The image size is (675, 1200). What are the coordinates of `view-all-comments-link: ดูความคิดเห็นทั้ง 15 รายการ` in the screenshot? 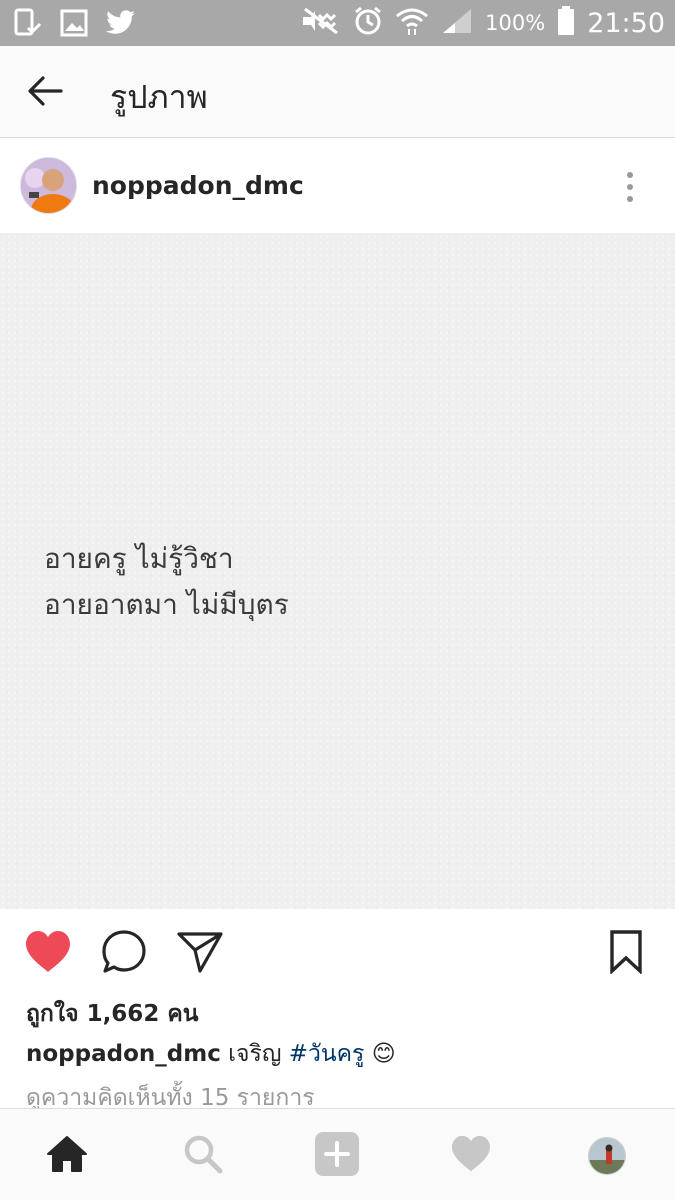 It's located at (170, 1094).